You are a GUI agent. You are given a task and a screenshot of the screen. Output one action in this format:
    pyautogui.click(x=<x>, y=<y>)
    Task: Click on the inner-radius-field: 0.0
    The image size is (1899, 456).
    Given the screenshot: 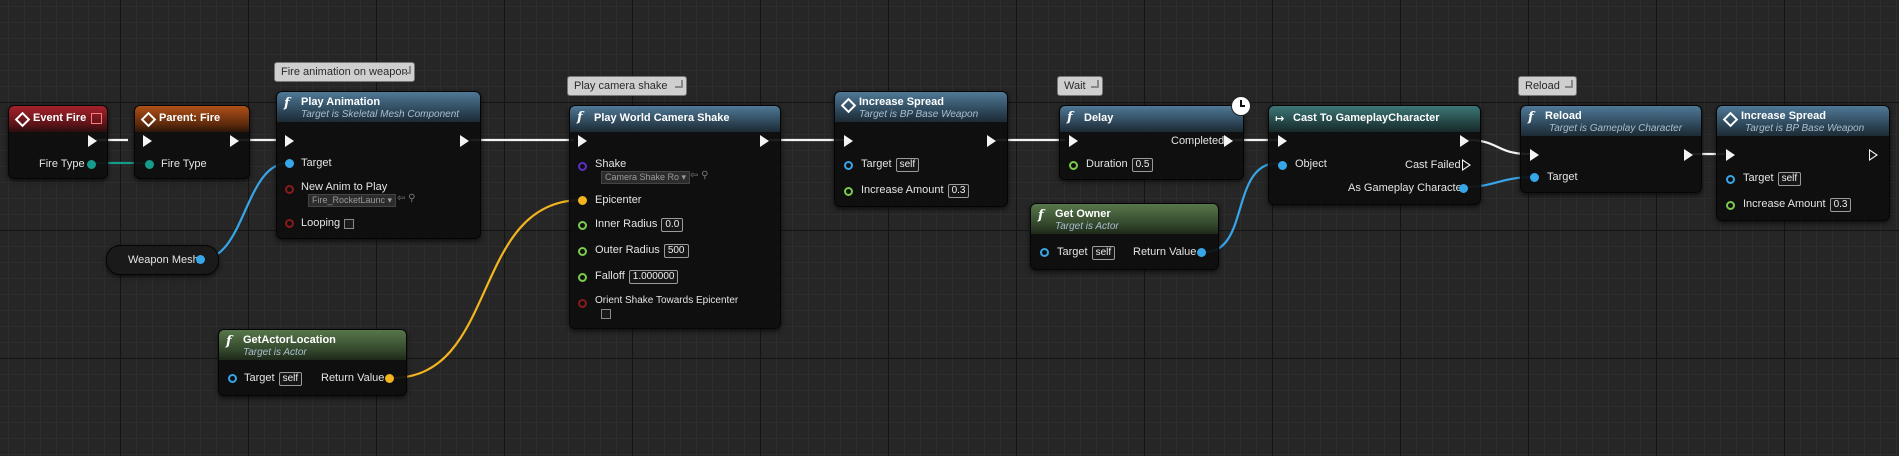 What is the action you would take?
    pyautogui.click(x=672, y=225)
    